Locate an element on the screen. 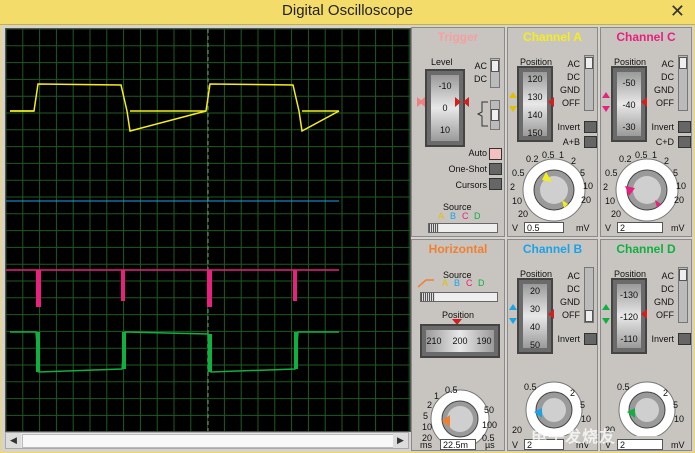 The height and width of the screenshot is (453, 695). channel-c-option: OFF is located at coordinates (665, 103).